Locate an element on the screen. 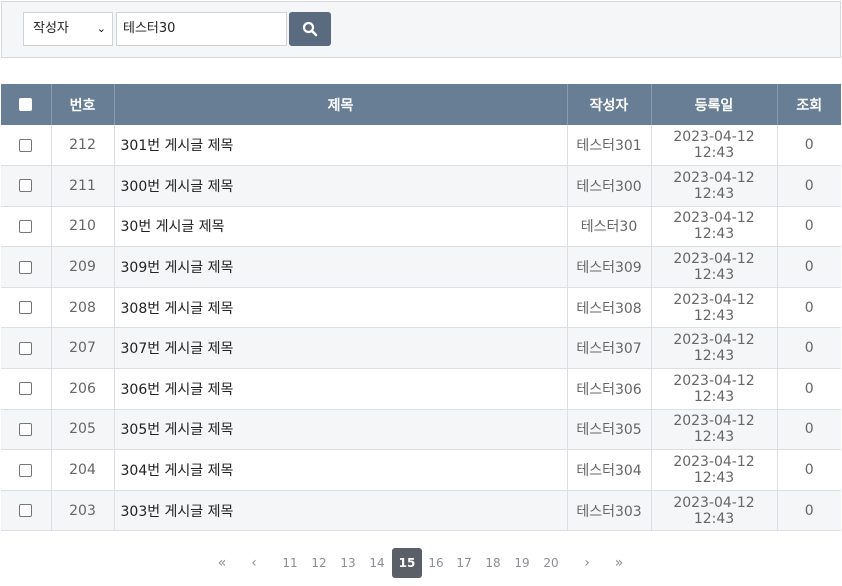  post-title: 306번 게시글 제목 is located at coordinates (341, 389).